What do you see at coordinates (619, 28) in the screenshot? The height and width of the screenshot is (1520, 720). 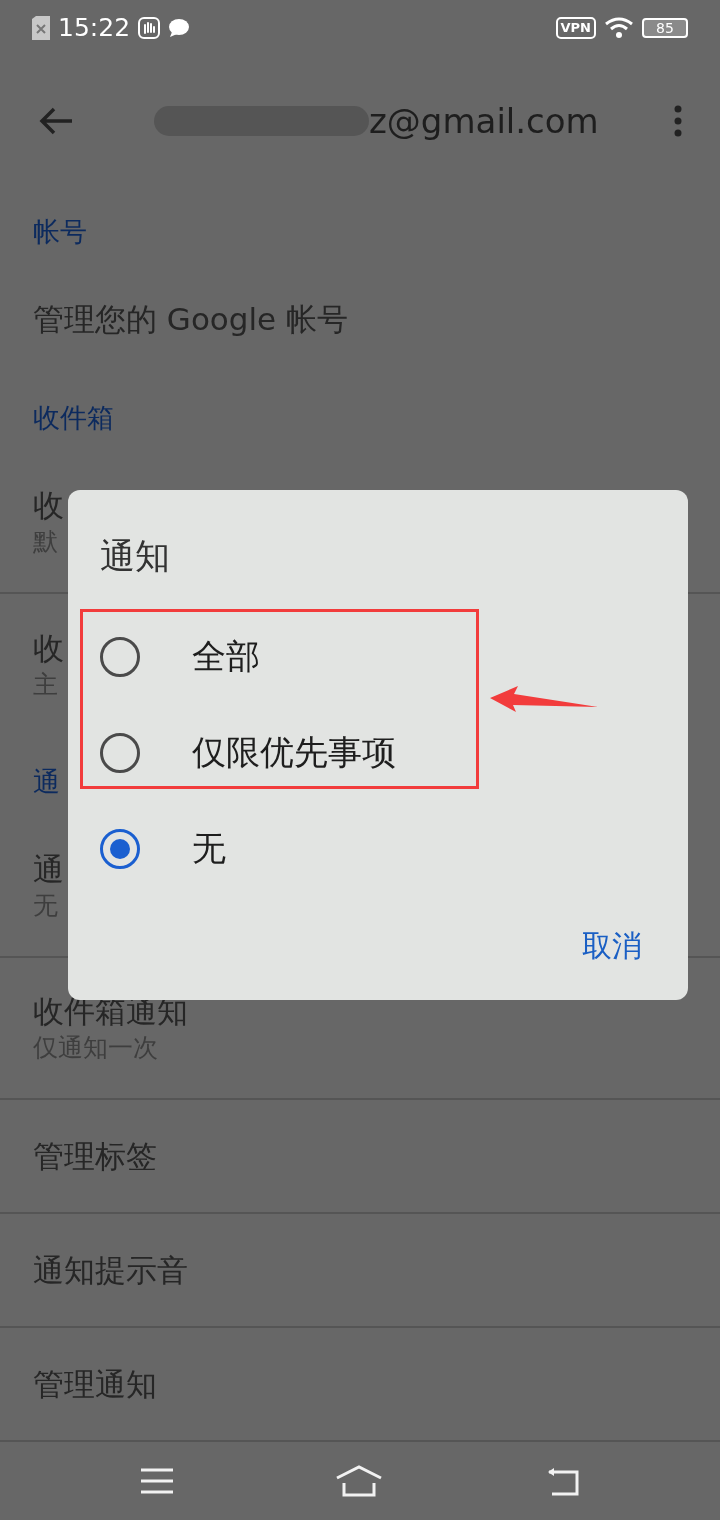 I see `wifi-icon` at bounding box center [619, 28].